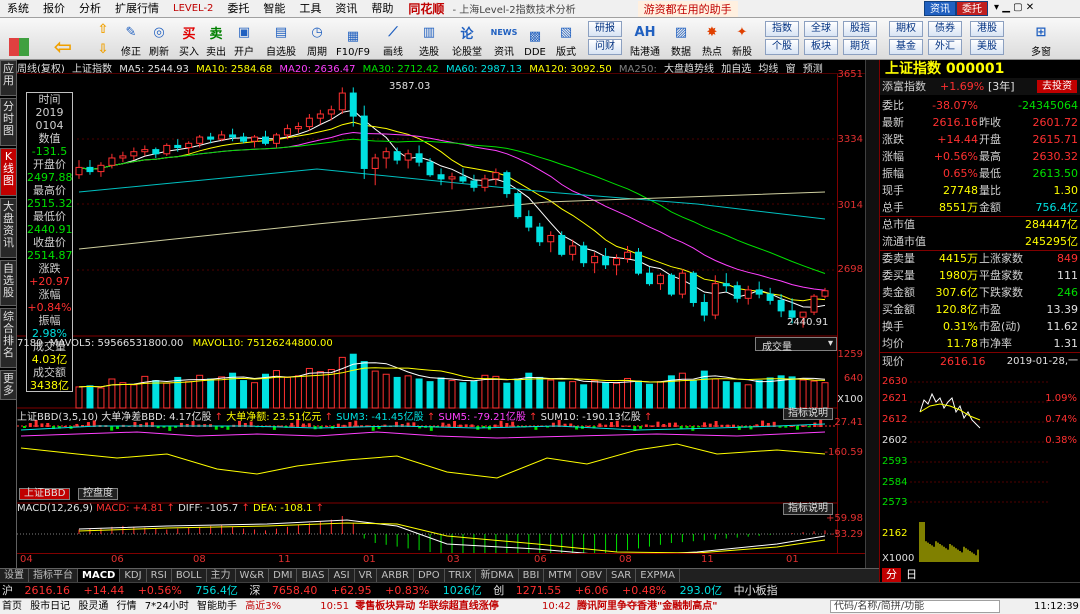 This screenshot has width=1080, height=614. Describe the element at coordinates (366, 575) in the screenshot. I see `indicator-tab: VR` at that location.